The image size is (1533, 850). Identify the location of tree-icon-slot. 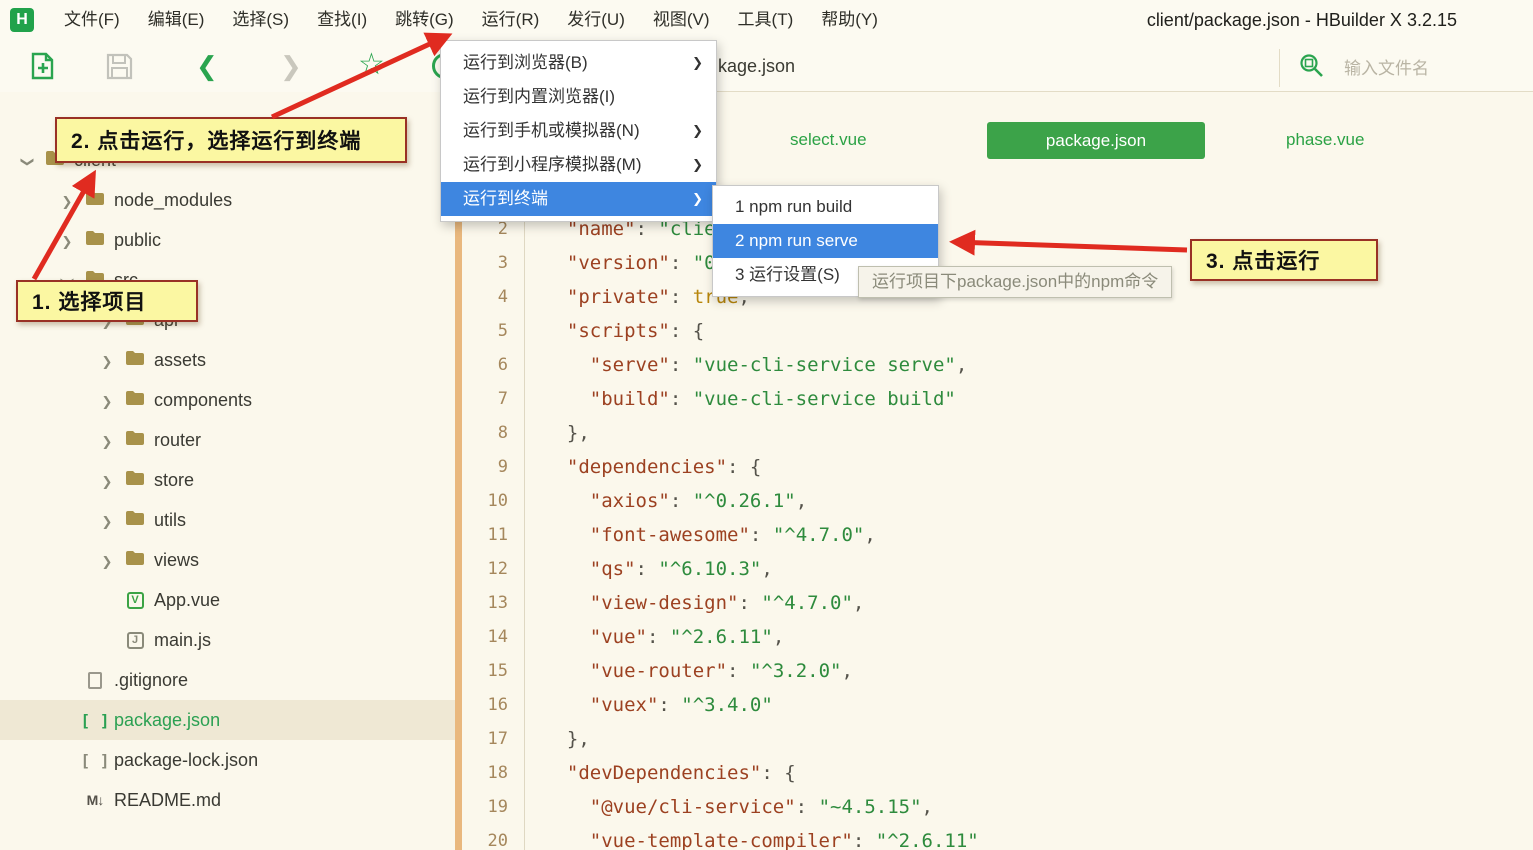
(135, 560).